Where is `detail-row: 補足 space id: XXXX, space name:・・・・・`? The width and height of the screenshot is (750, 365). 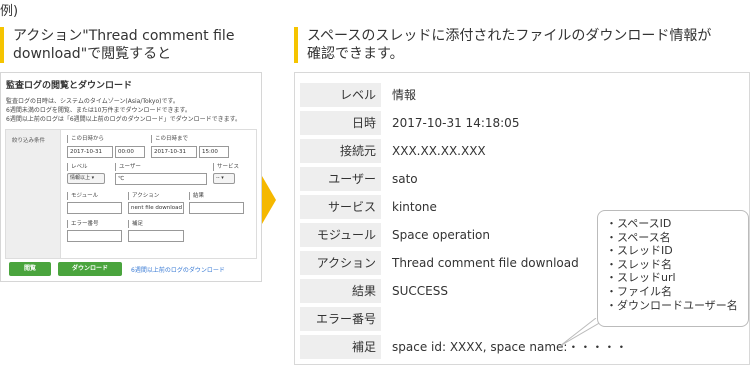 detail-row: 補足 space id: XXXX, space name:・・・・・ is located at coordinates (520, 347).